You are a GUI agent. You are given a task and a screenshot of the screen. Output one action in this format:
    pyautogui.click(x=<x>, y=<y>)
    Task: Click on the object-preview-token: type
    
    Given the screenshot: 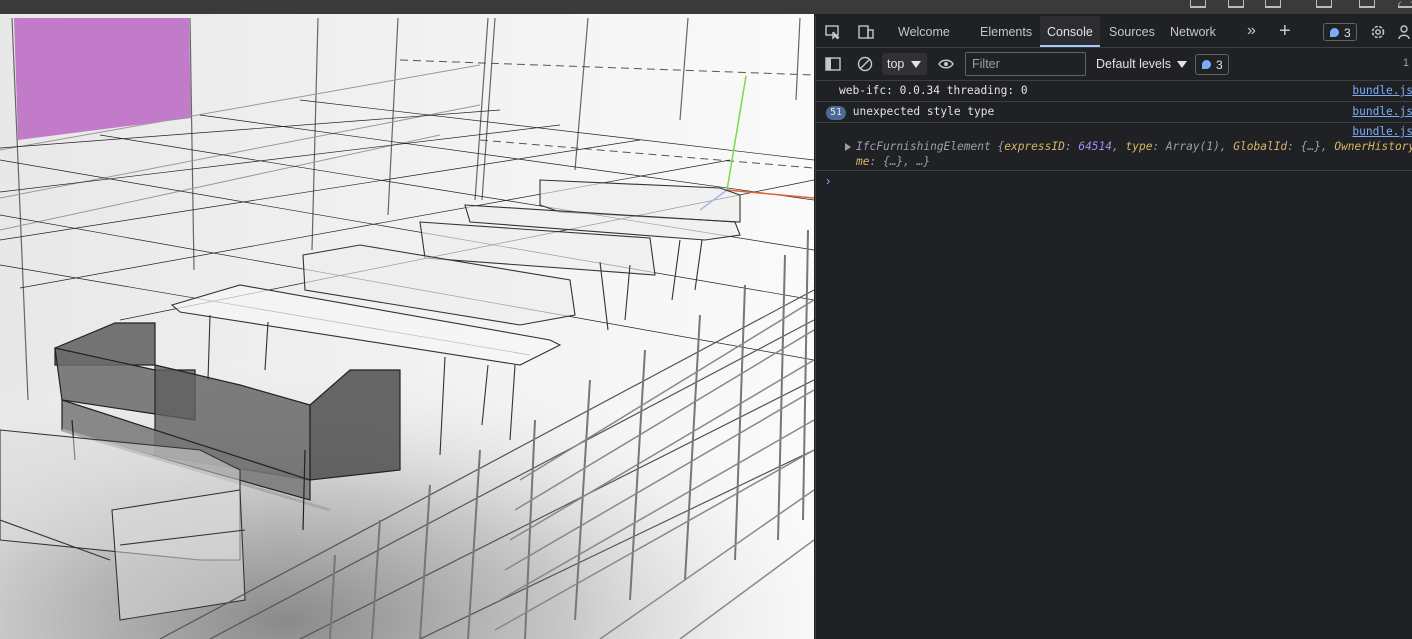 What is the action you would take?
    pyautogui.click(x=1139, y=146)
    